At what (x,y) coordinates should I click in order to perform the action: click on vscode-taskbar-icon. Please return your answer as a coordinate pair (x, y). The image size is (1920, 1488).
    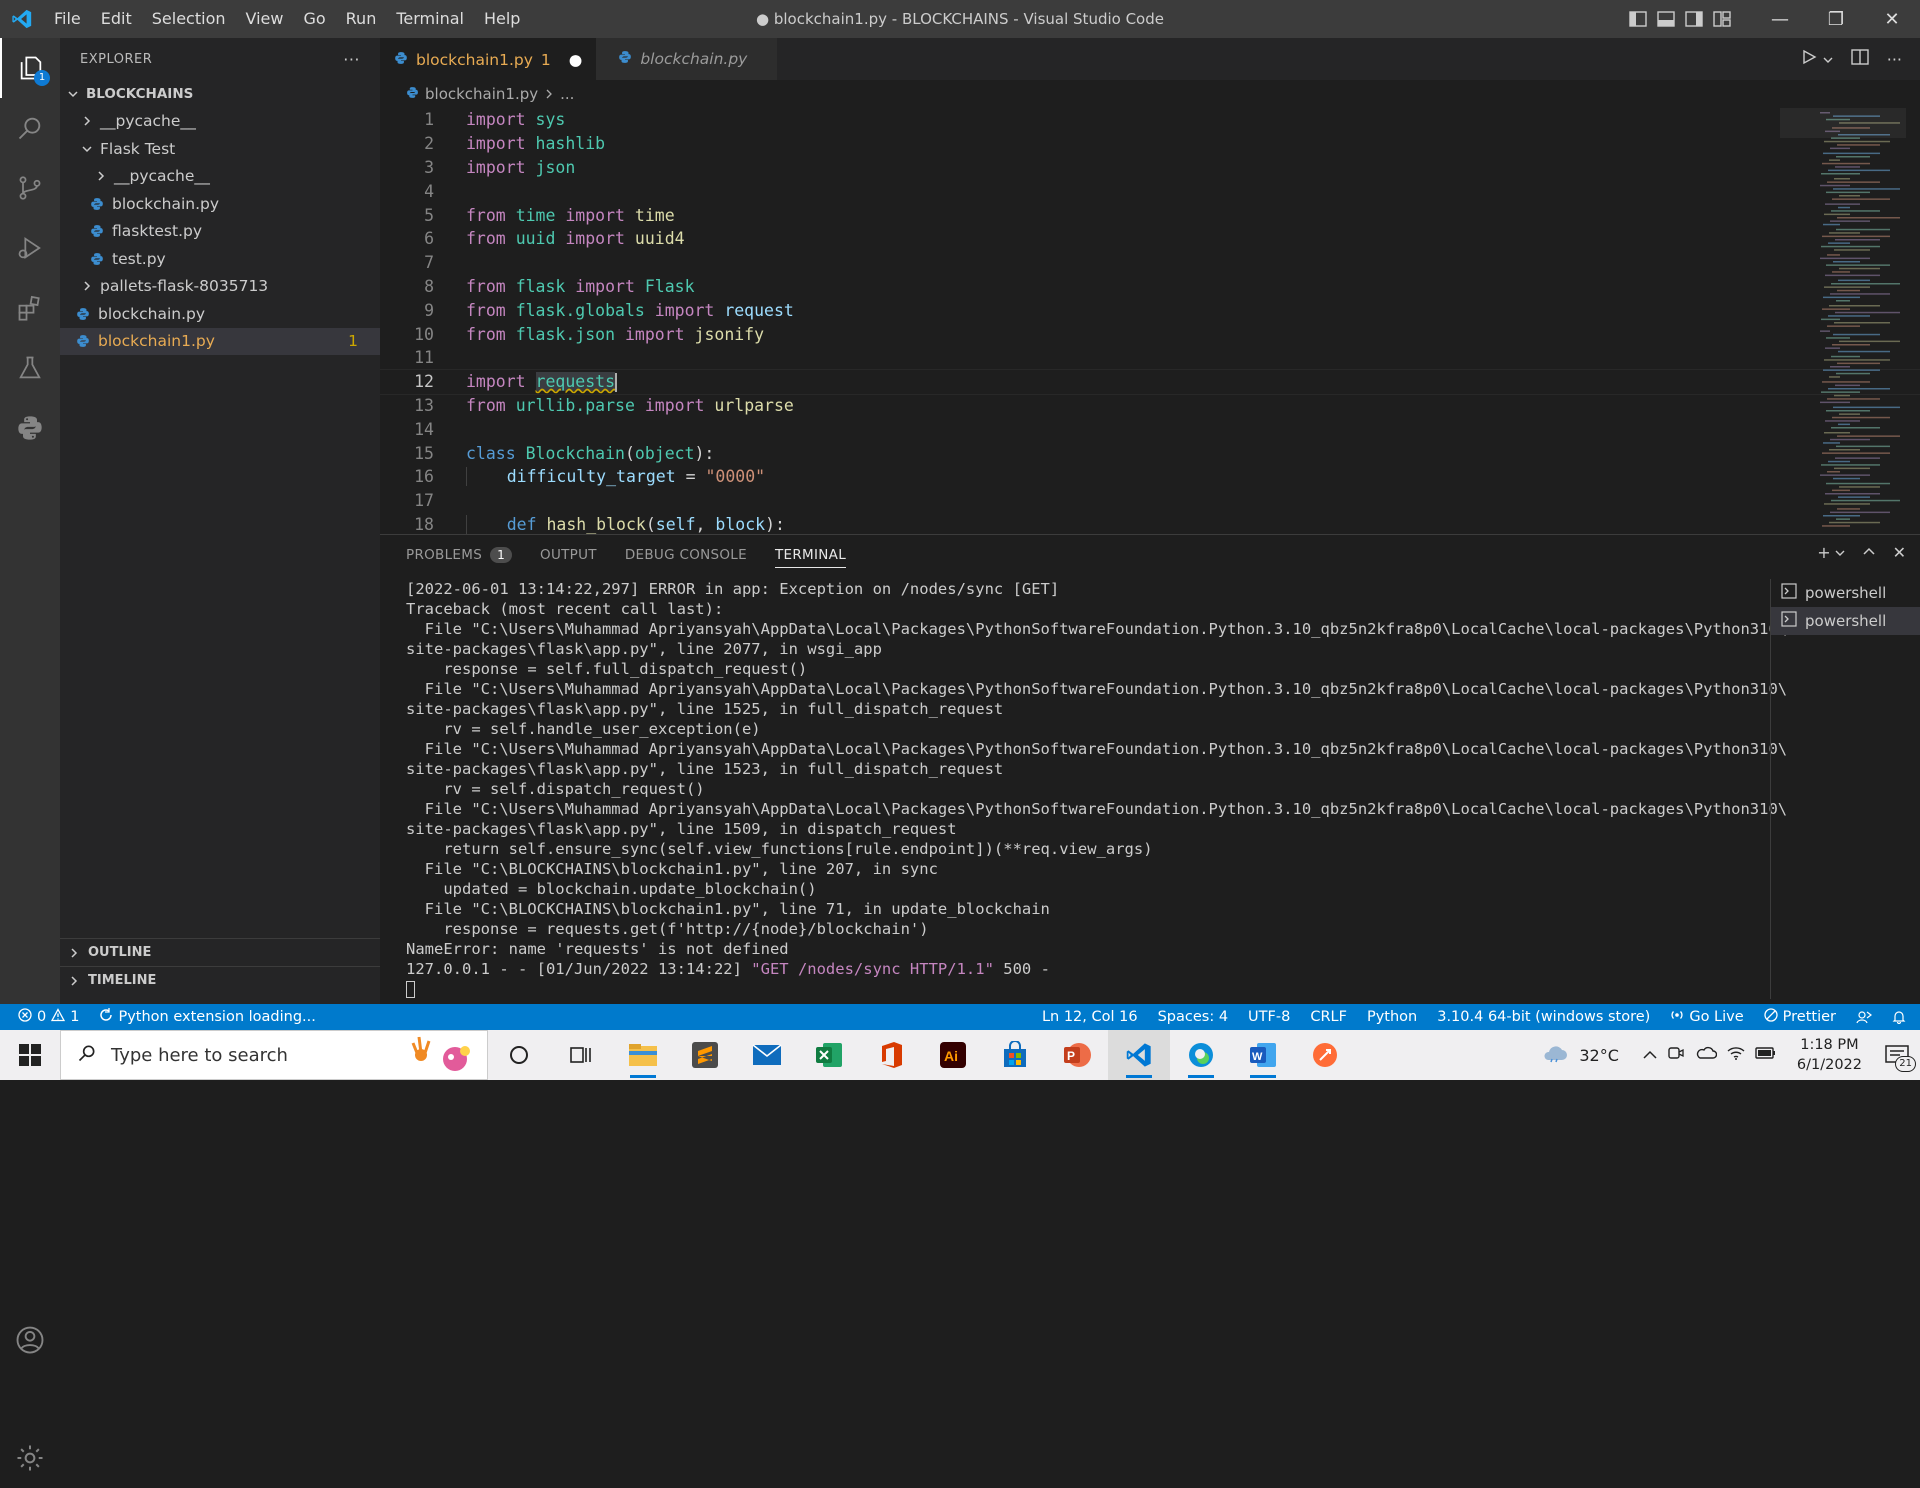
    Looking at the image, I should click on (1139, 1055).